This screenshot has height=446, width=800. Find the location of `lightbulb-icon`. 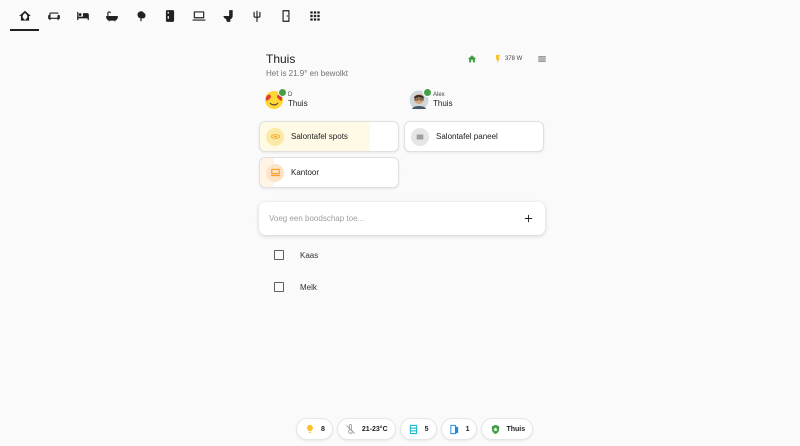

lightbulb-icon is located at coordinates (310, 429).